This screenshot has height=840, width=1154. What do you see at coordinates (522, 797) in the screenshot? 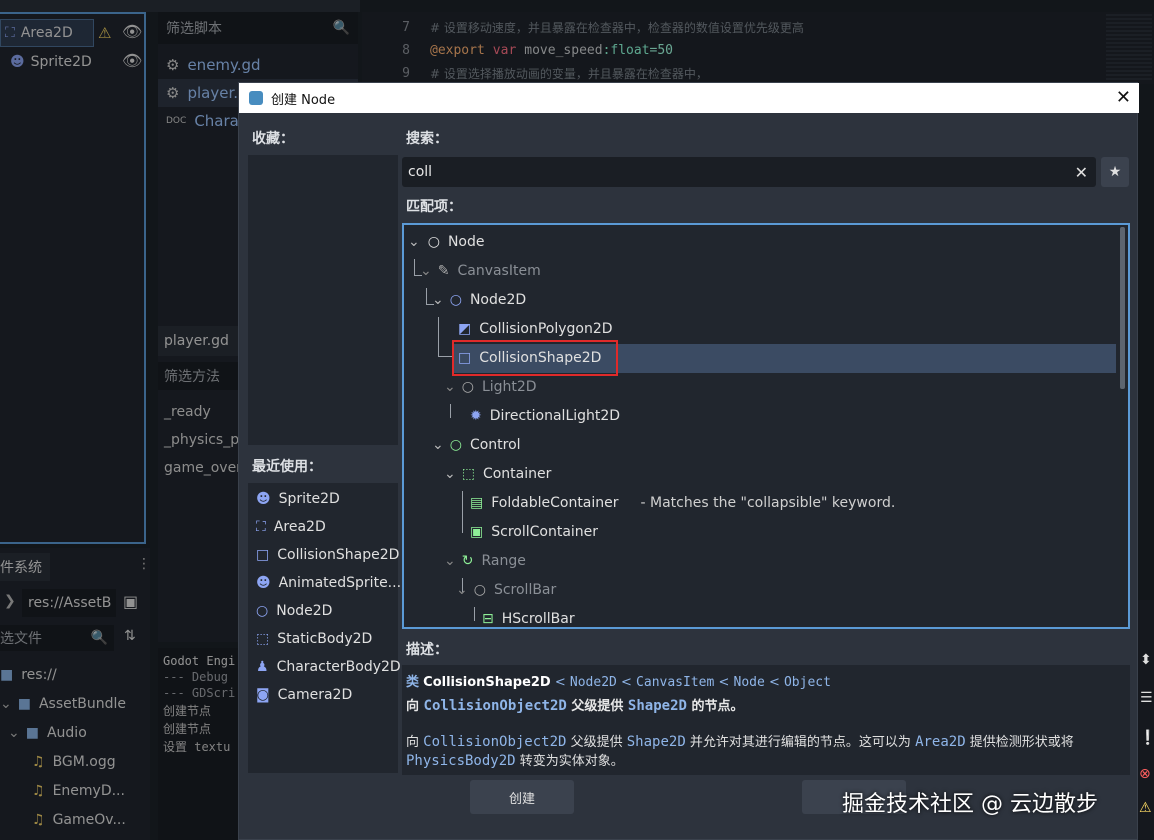
I see `create-button: 创建` at bounding box center [522, 797].